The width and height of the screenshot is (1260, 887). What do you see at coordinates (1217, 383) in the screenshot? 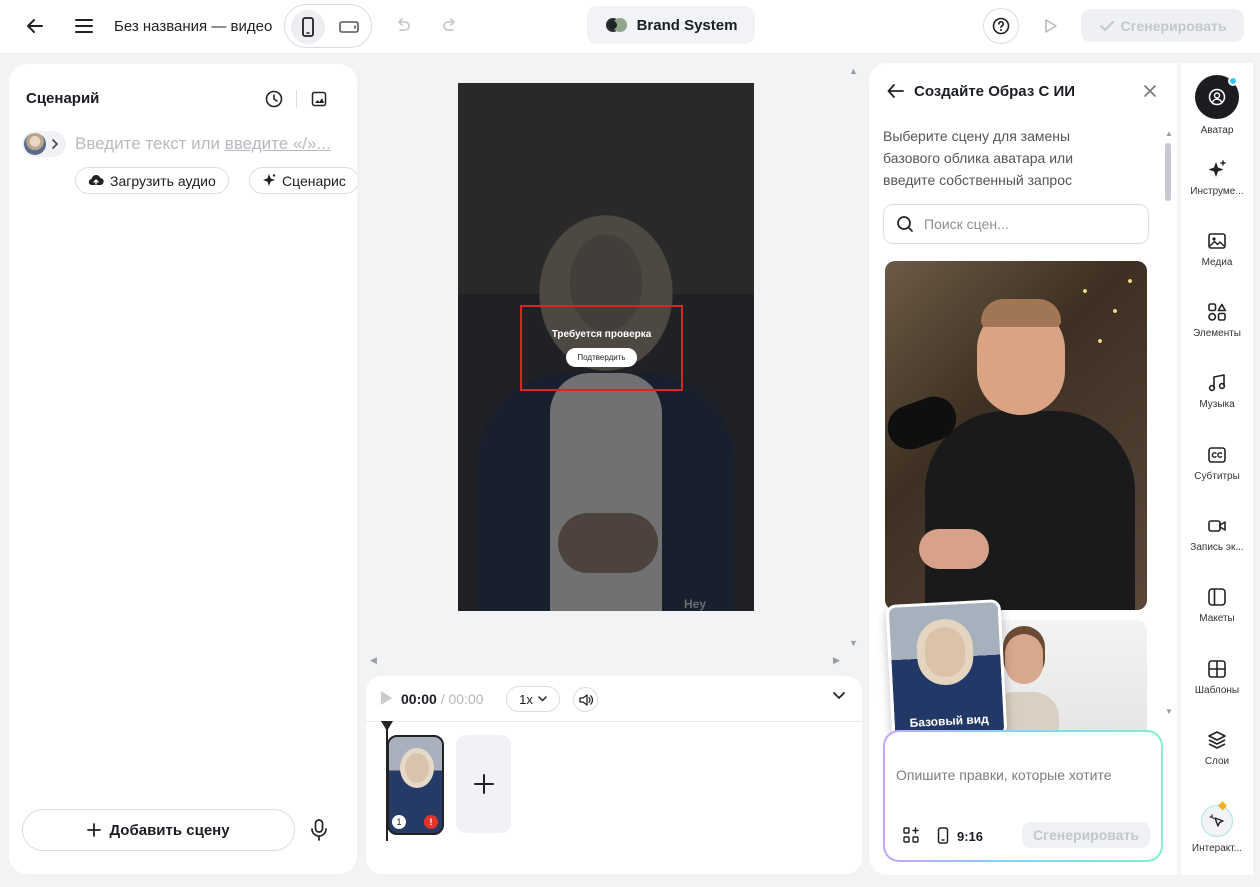
I see `music-icon` at bounding box center [1217, 383].